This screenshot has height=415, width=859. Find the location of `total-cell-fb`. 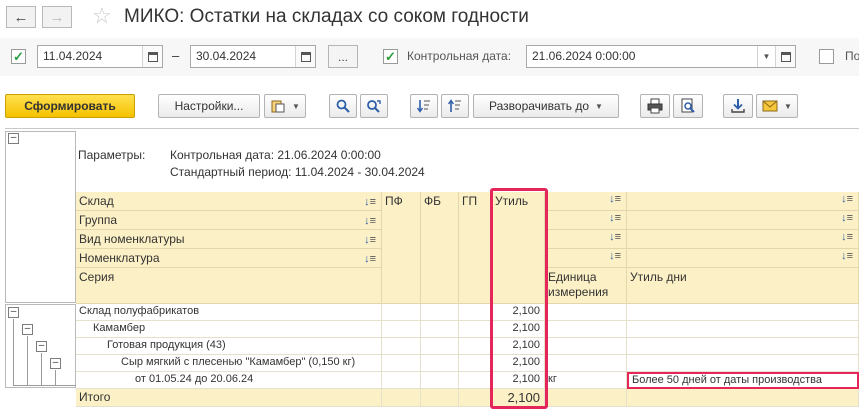

total-cell-fb is located at coordinates (440, 398).